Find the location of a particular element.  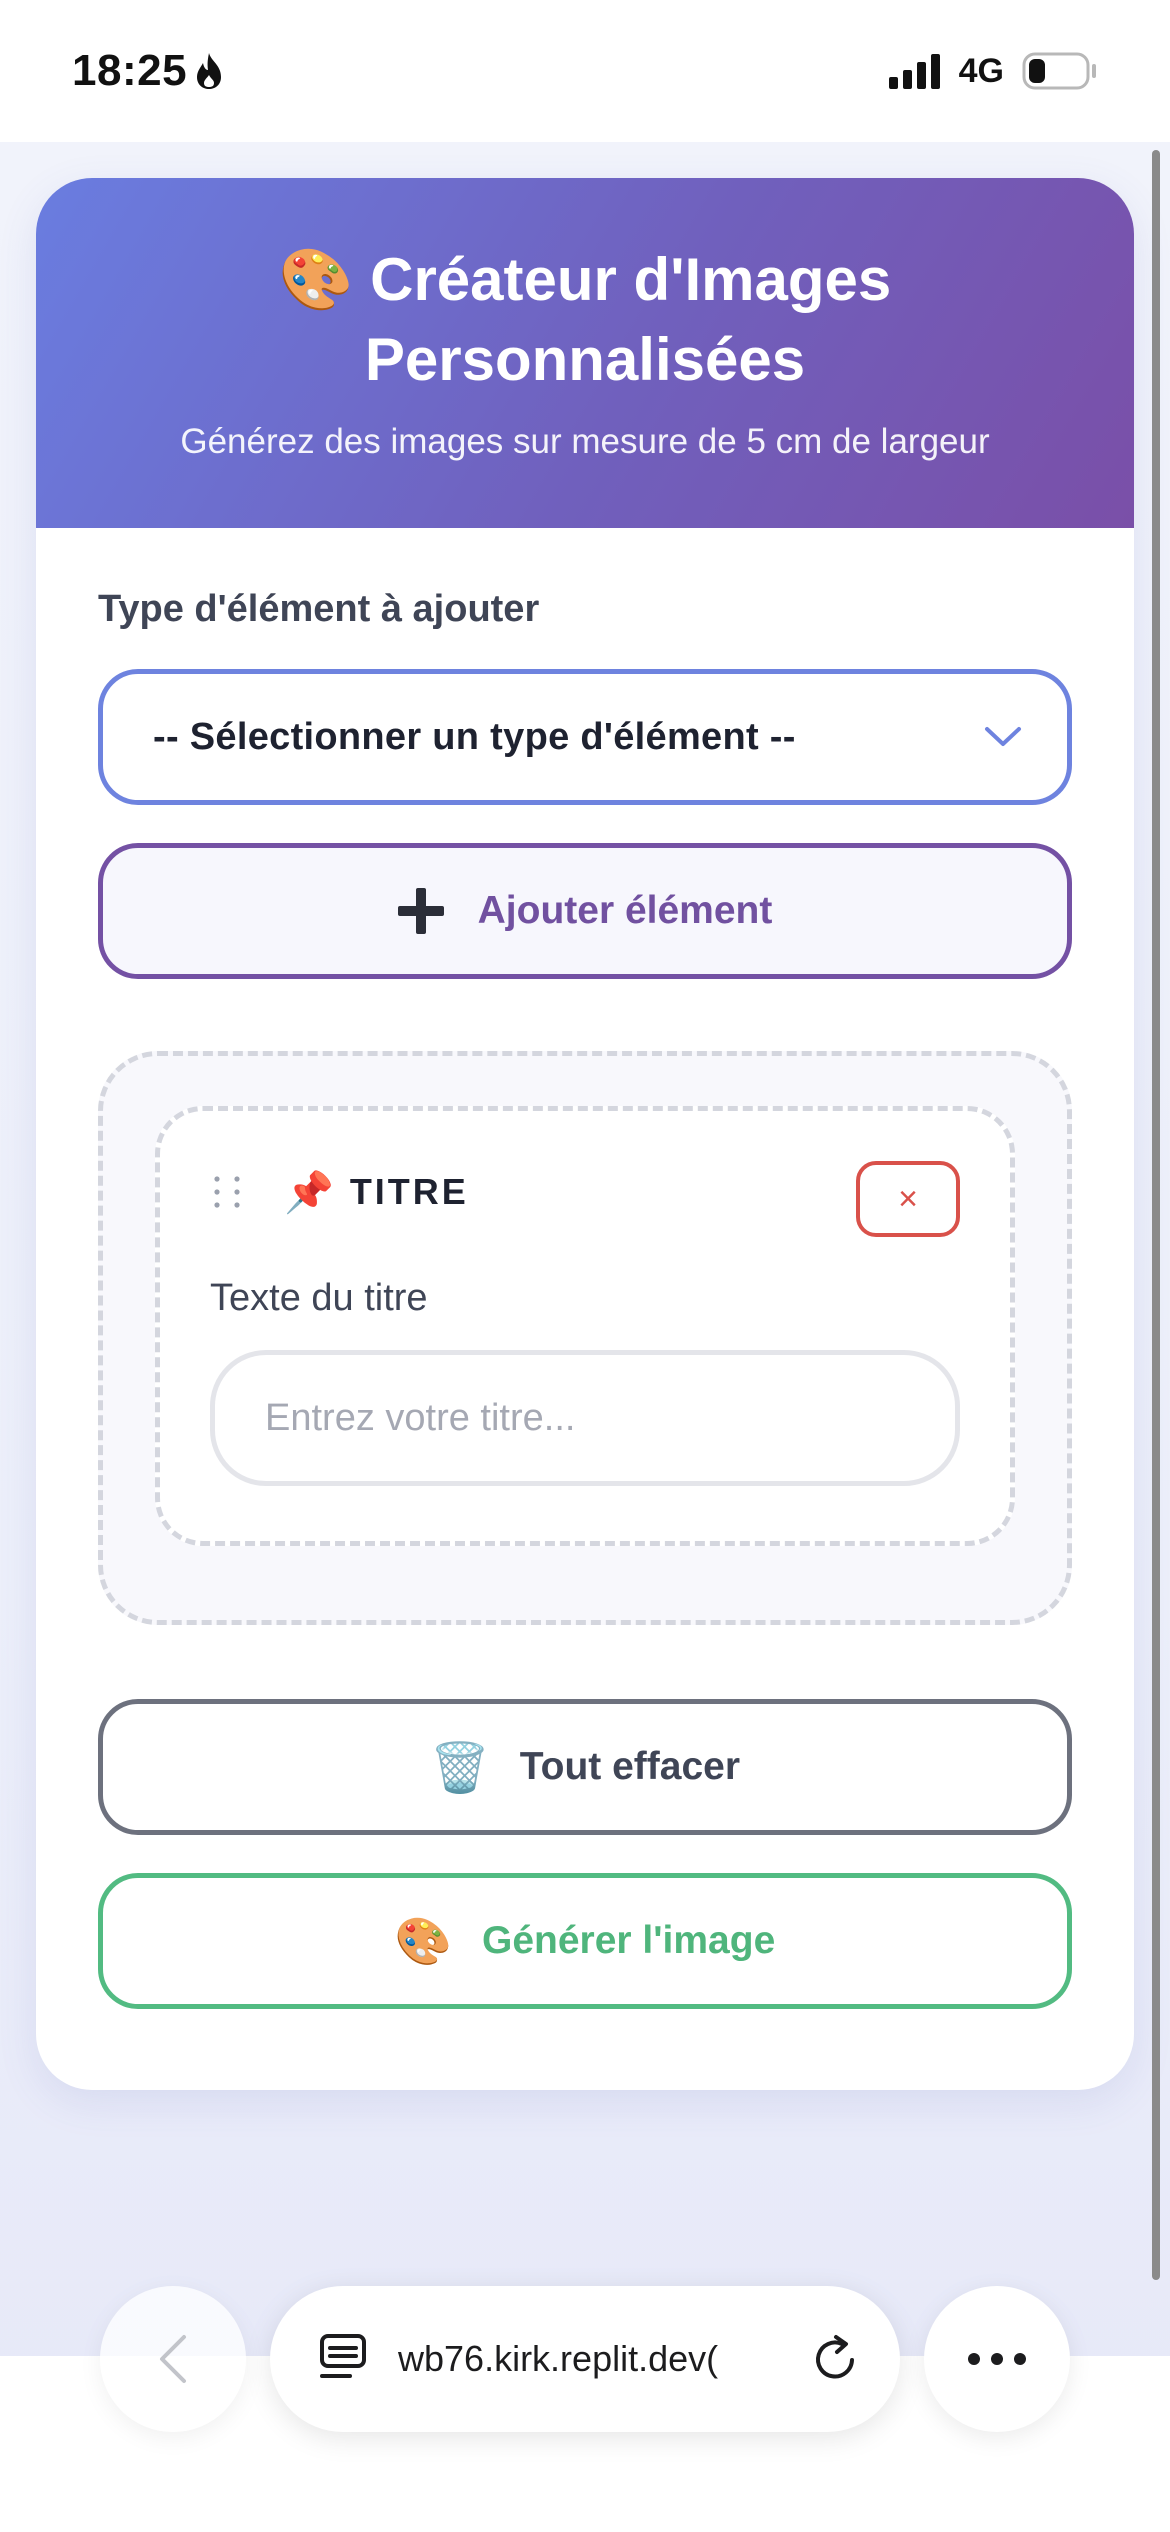

remove-element-button: × is located at coordinates (908, 1199).